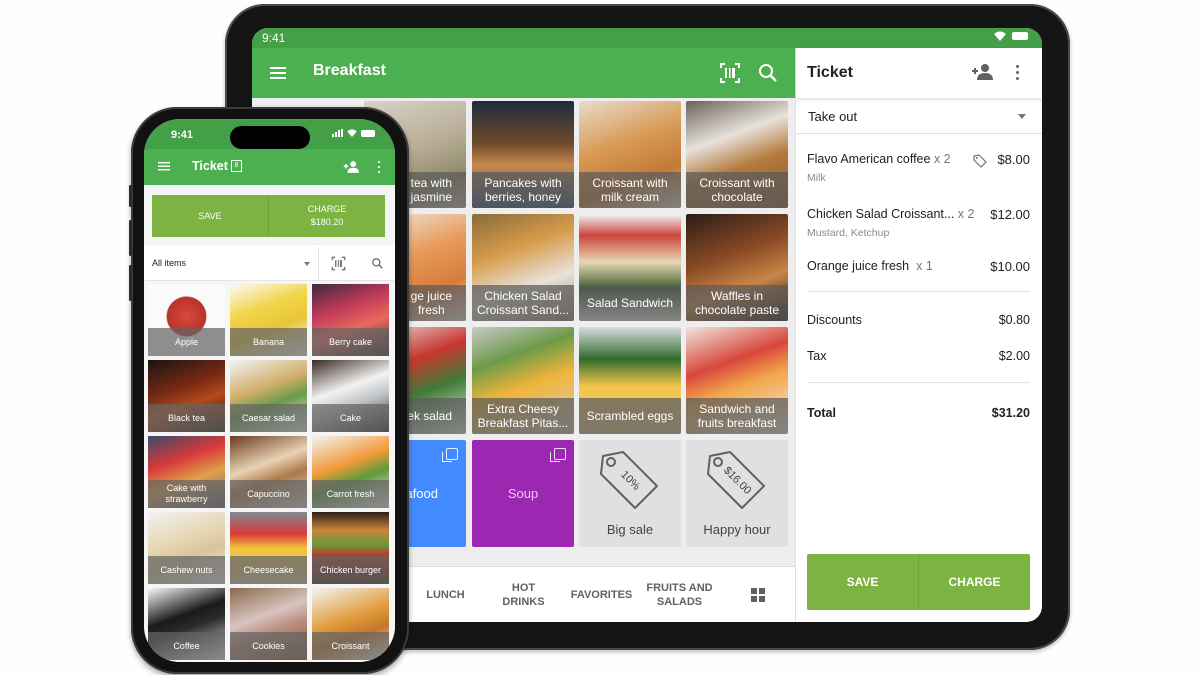  I want to click on tab-fruits-and-salads: FRUITS AND SALADS, so click(679, 594).